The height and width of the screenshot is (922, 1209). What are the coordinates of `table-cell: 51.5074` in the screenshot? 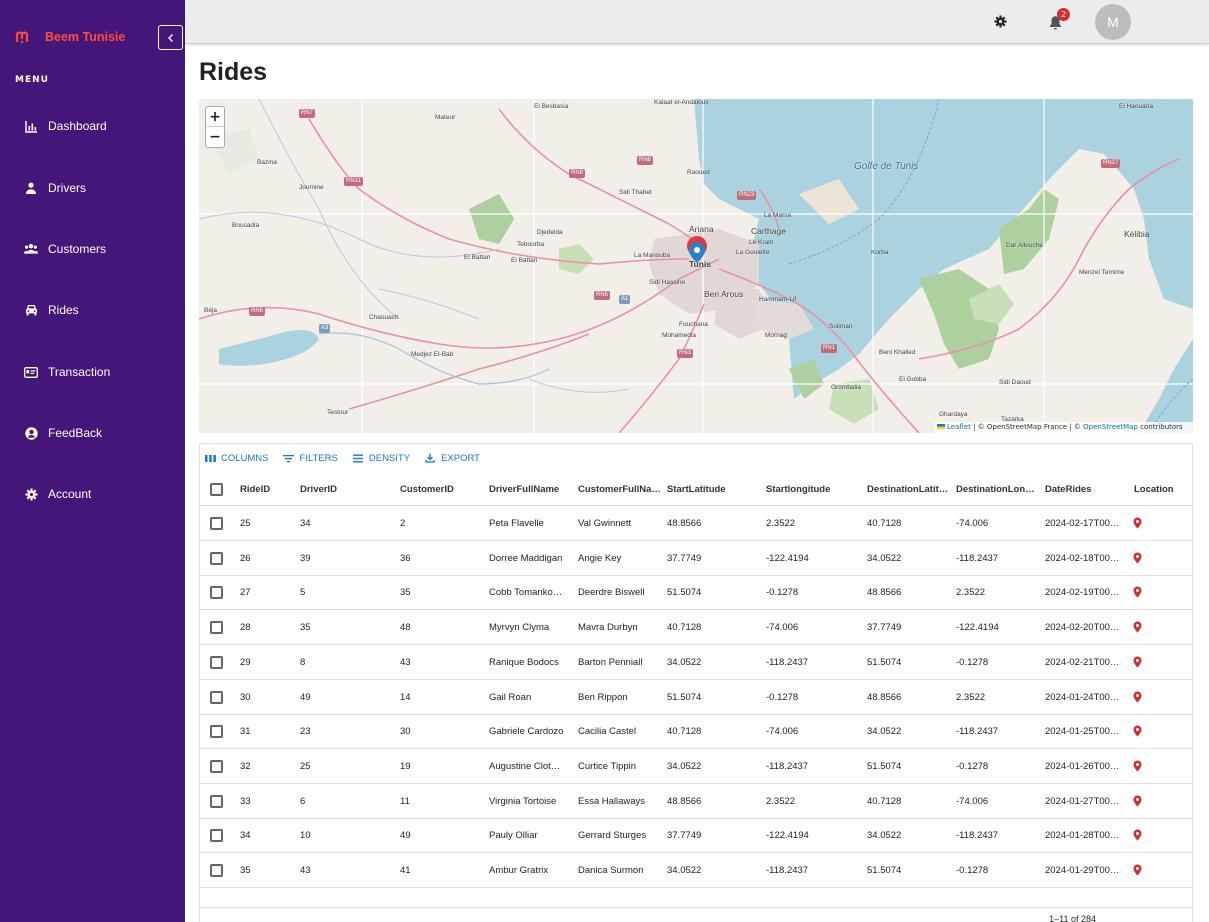 It's located at (884, 766).